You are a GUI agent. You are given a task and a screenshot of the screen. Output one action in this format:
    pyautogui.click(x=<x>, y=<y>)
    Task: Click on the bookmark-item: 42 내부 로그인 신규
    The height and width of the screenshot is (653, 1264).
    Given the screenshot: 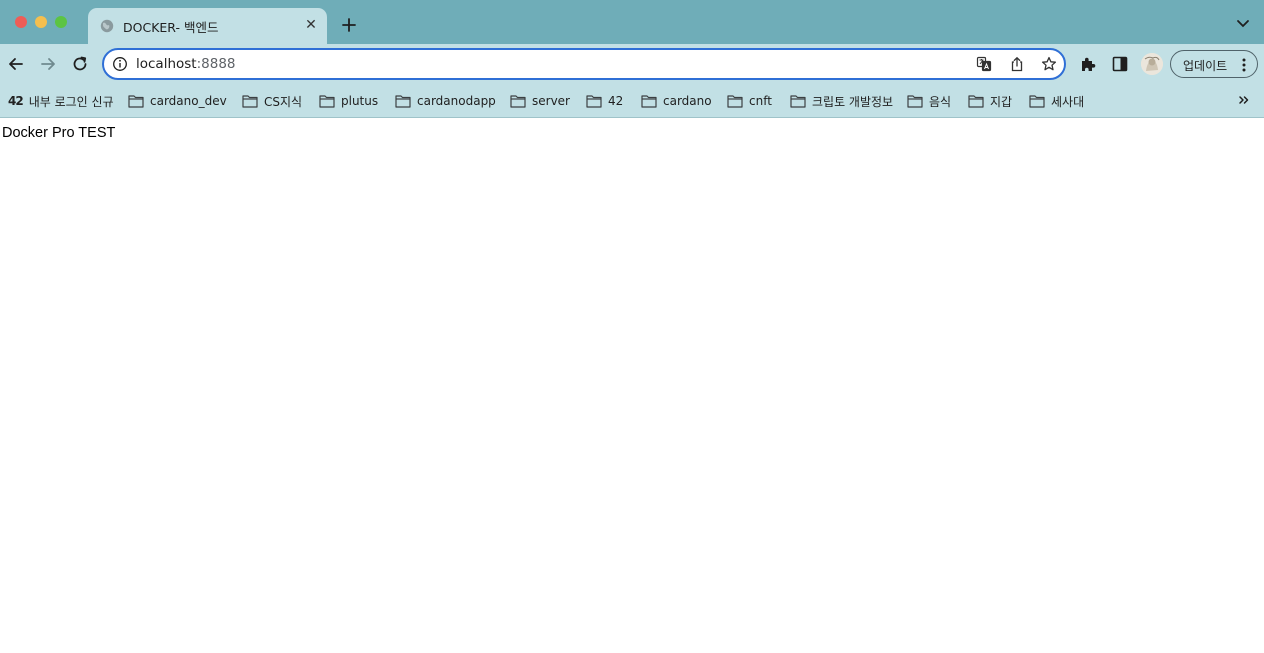 What is the action you would take?
    pyautogui.click(x=61, y=101)
    